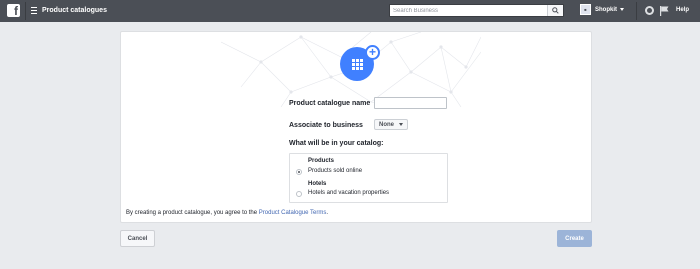  Describe the element at coordinates (335, 171) in the screenshot. I see `option-description: Products sold online` at that location.